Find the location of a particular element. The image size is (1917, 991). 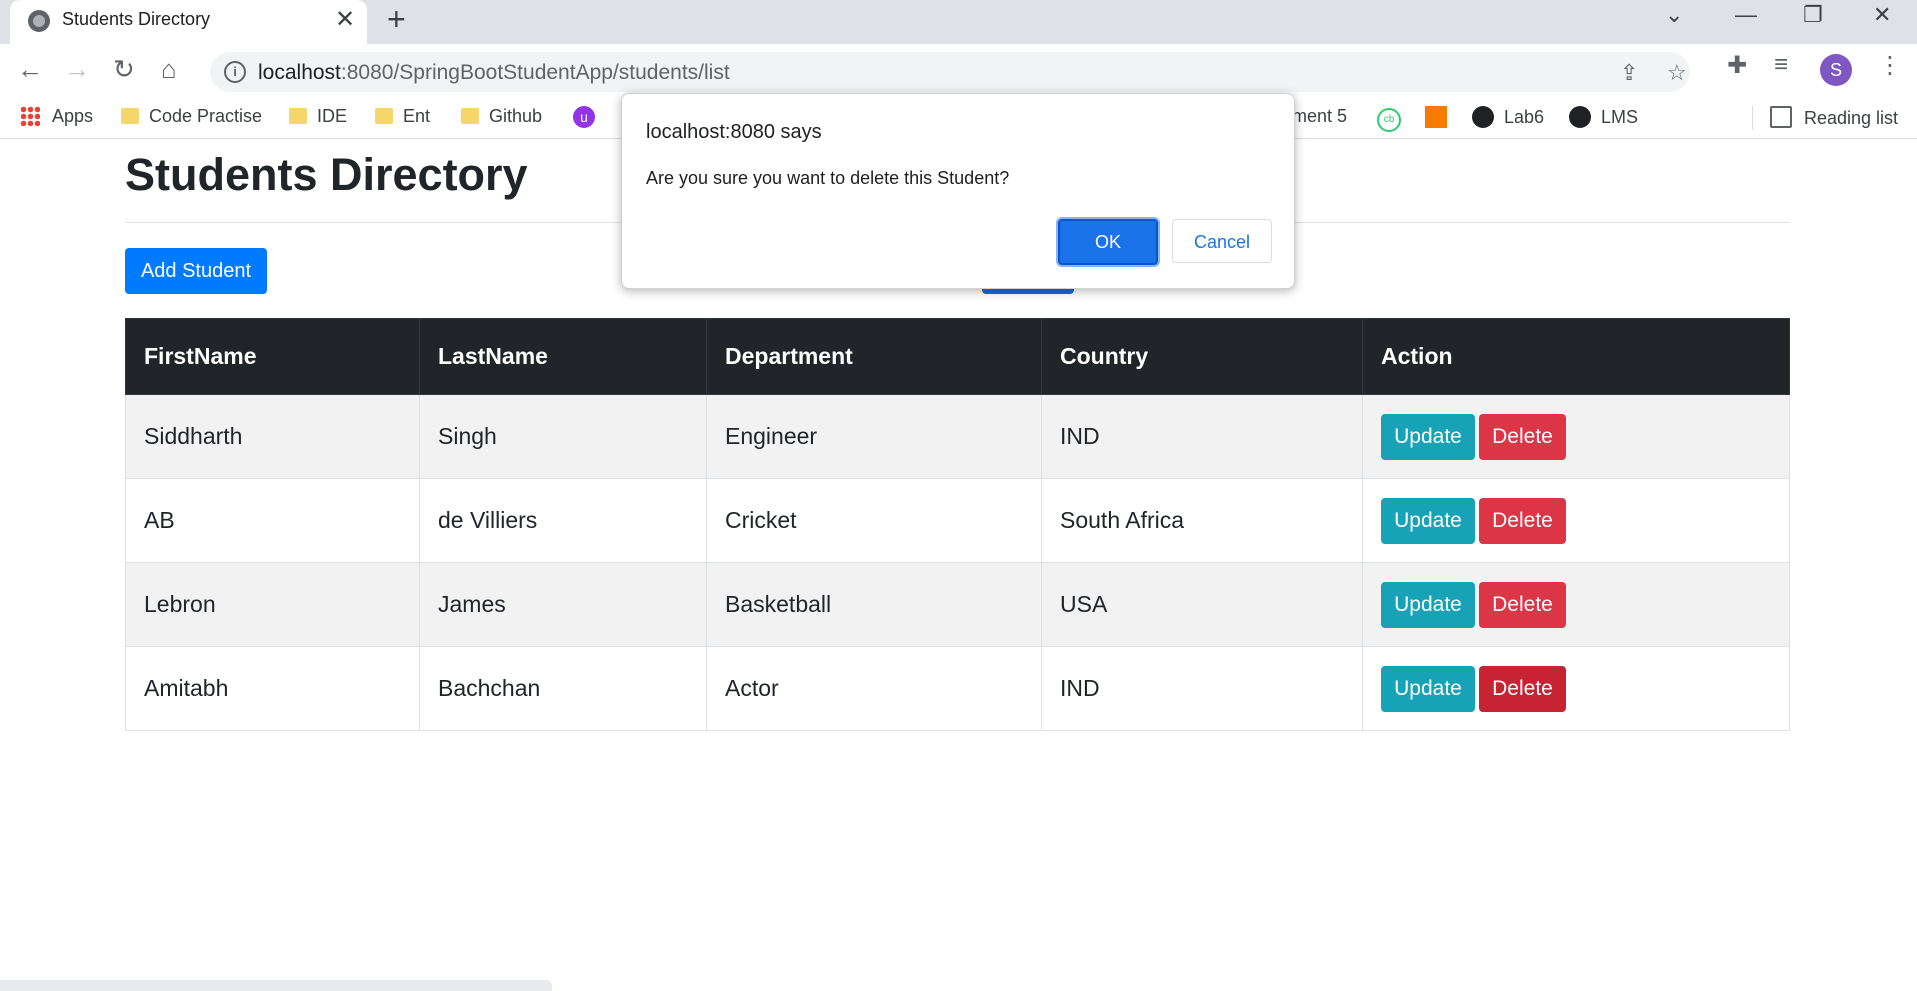

bookmark-ment5: ment 5 is located at coordinates (1319, 116).